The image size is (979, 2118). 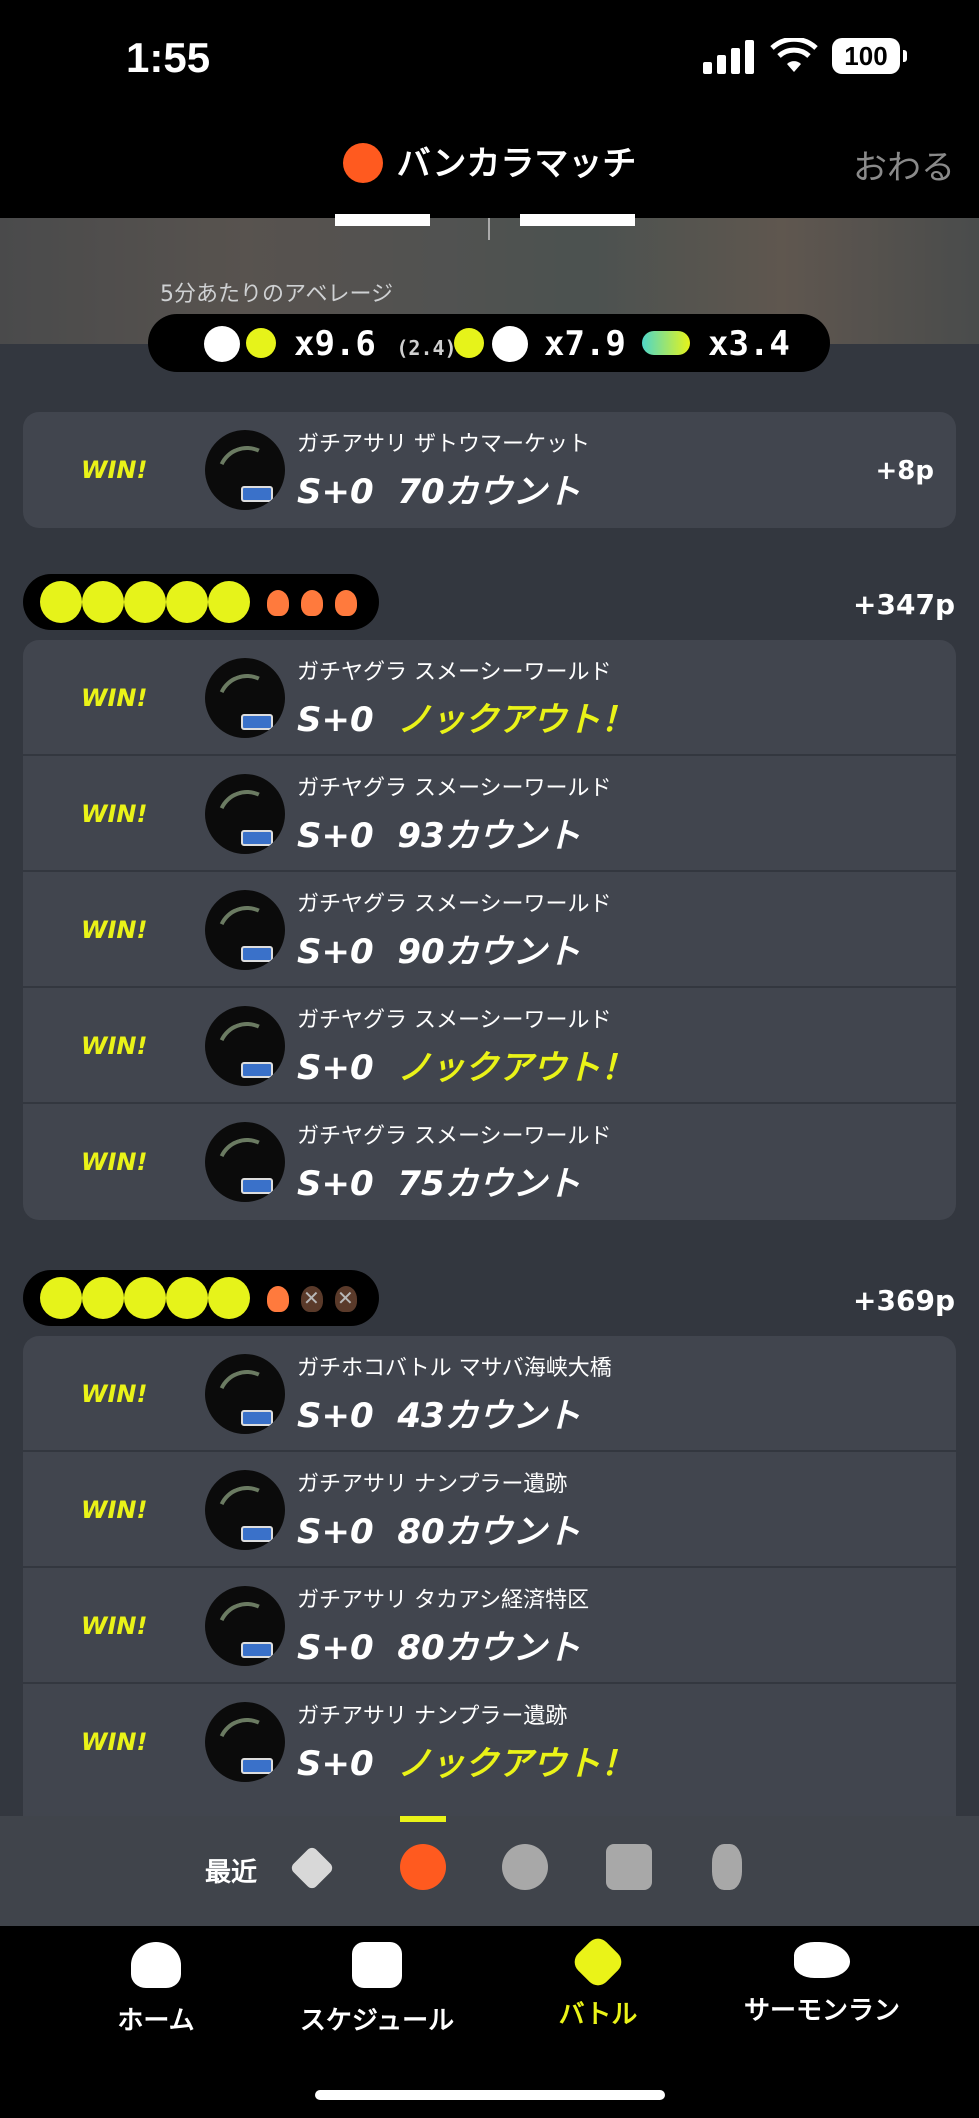 What do you see at coordinates (312, 1868) in the screenshot?
I see `regular-battle-icon` at bounding box center [312, 1868].